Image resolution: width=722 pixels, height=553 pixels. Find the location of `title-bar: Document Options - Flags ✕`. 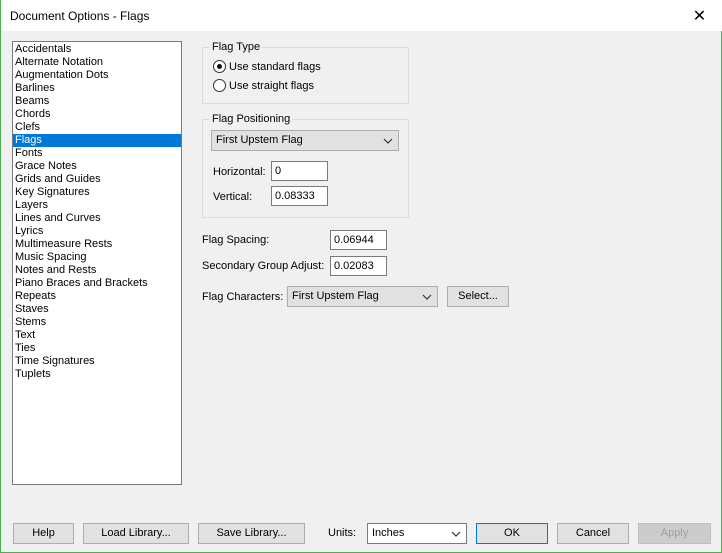

title-bar: Document Options - Flags ✕ is located at coordinates (361, 15).